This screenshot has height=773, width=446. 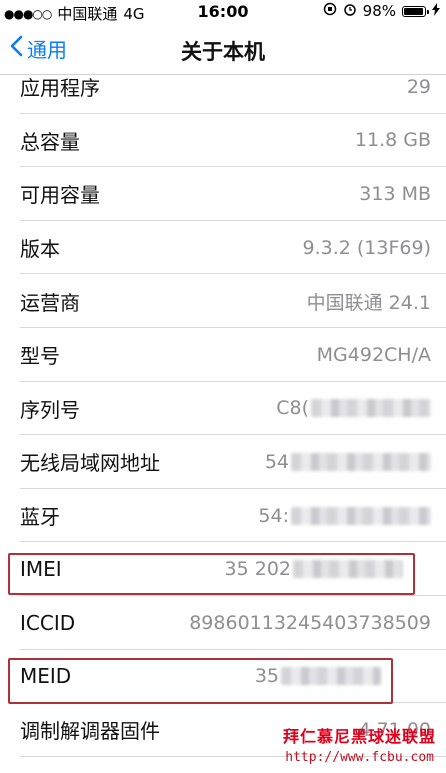 I want to click on row-value-visible-part: 54, so click(x=276, y=461).